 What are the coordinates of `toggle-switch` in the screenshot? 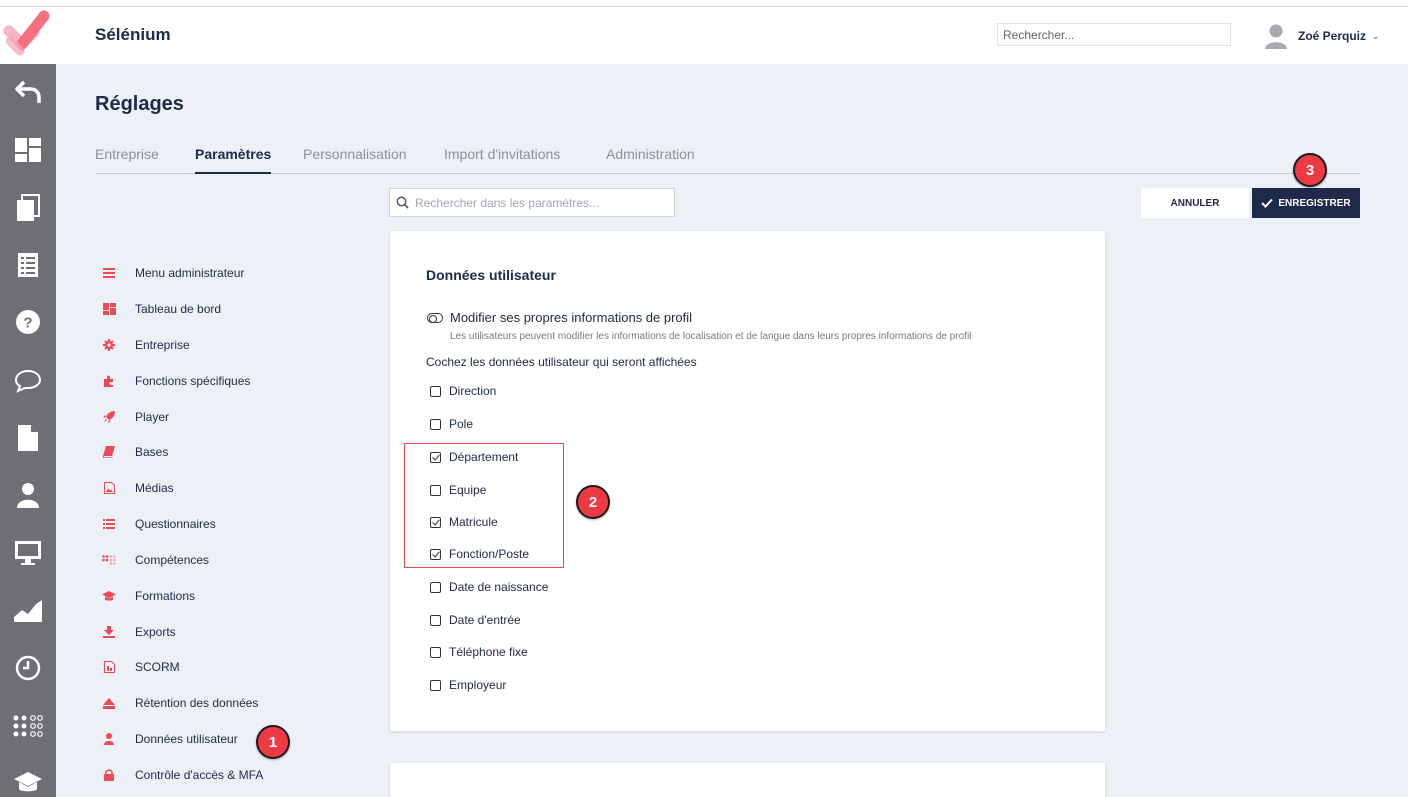 It's located at (435, 317).